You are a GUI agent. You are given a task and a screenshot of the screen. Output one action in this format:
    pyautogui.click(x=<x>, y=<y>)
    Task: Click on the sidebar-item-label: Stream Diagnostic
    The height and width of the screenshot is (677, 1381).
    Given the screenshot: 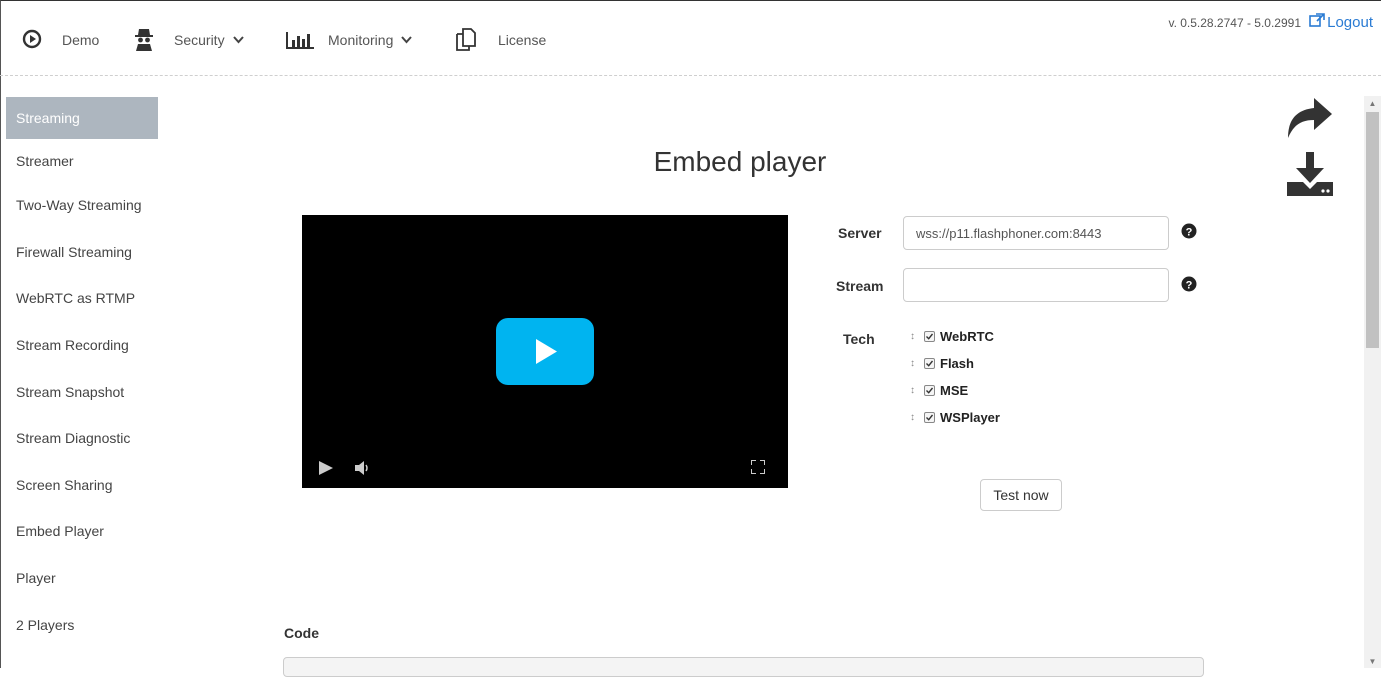 What is the action you would take?
    pyautogui.click(x=73, y=438)
    